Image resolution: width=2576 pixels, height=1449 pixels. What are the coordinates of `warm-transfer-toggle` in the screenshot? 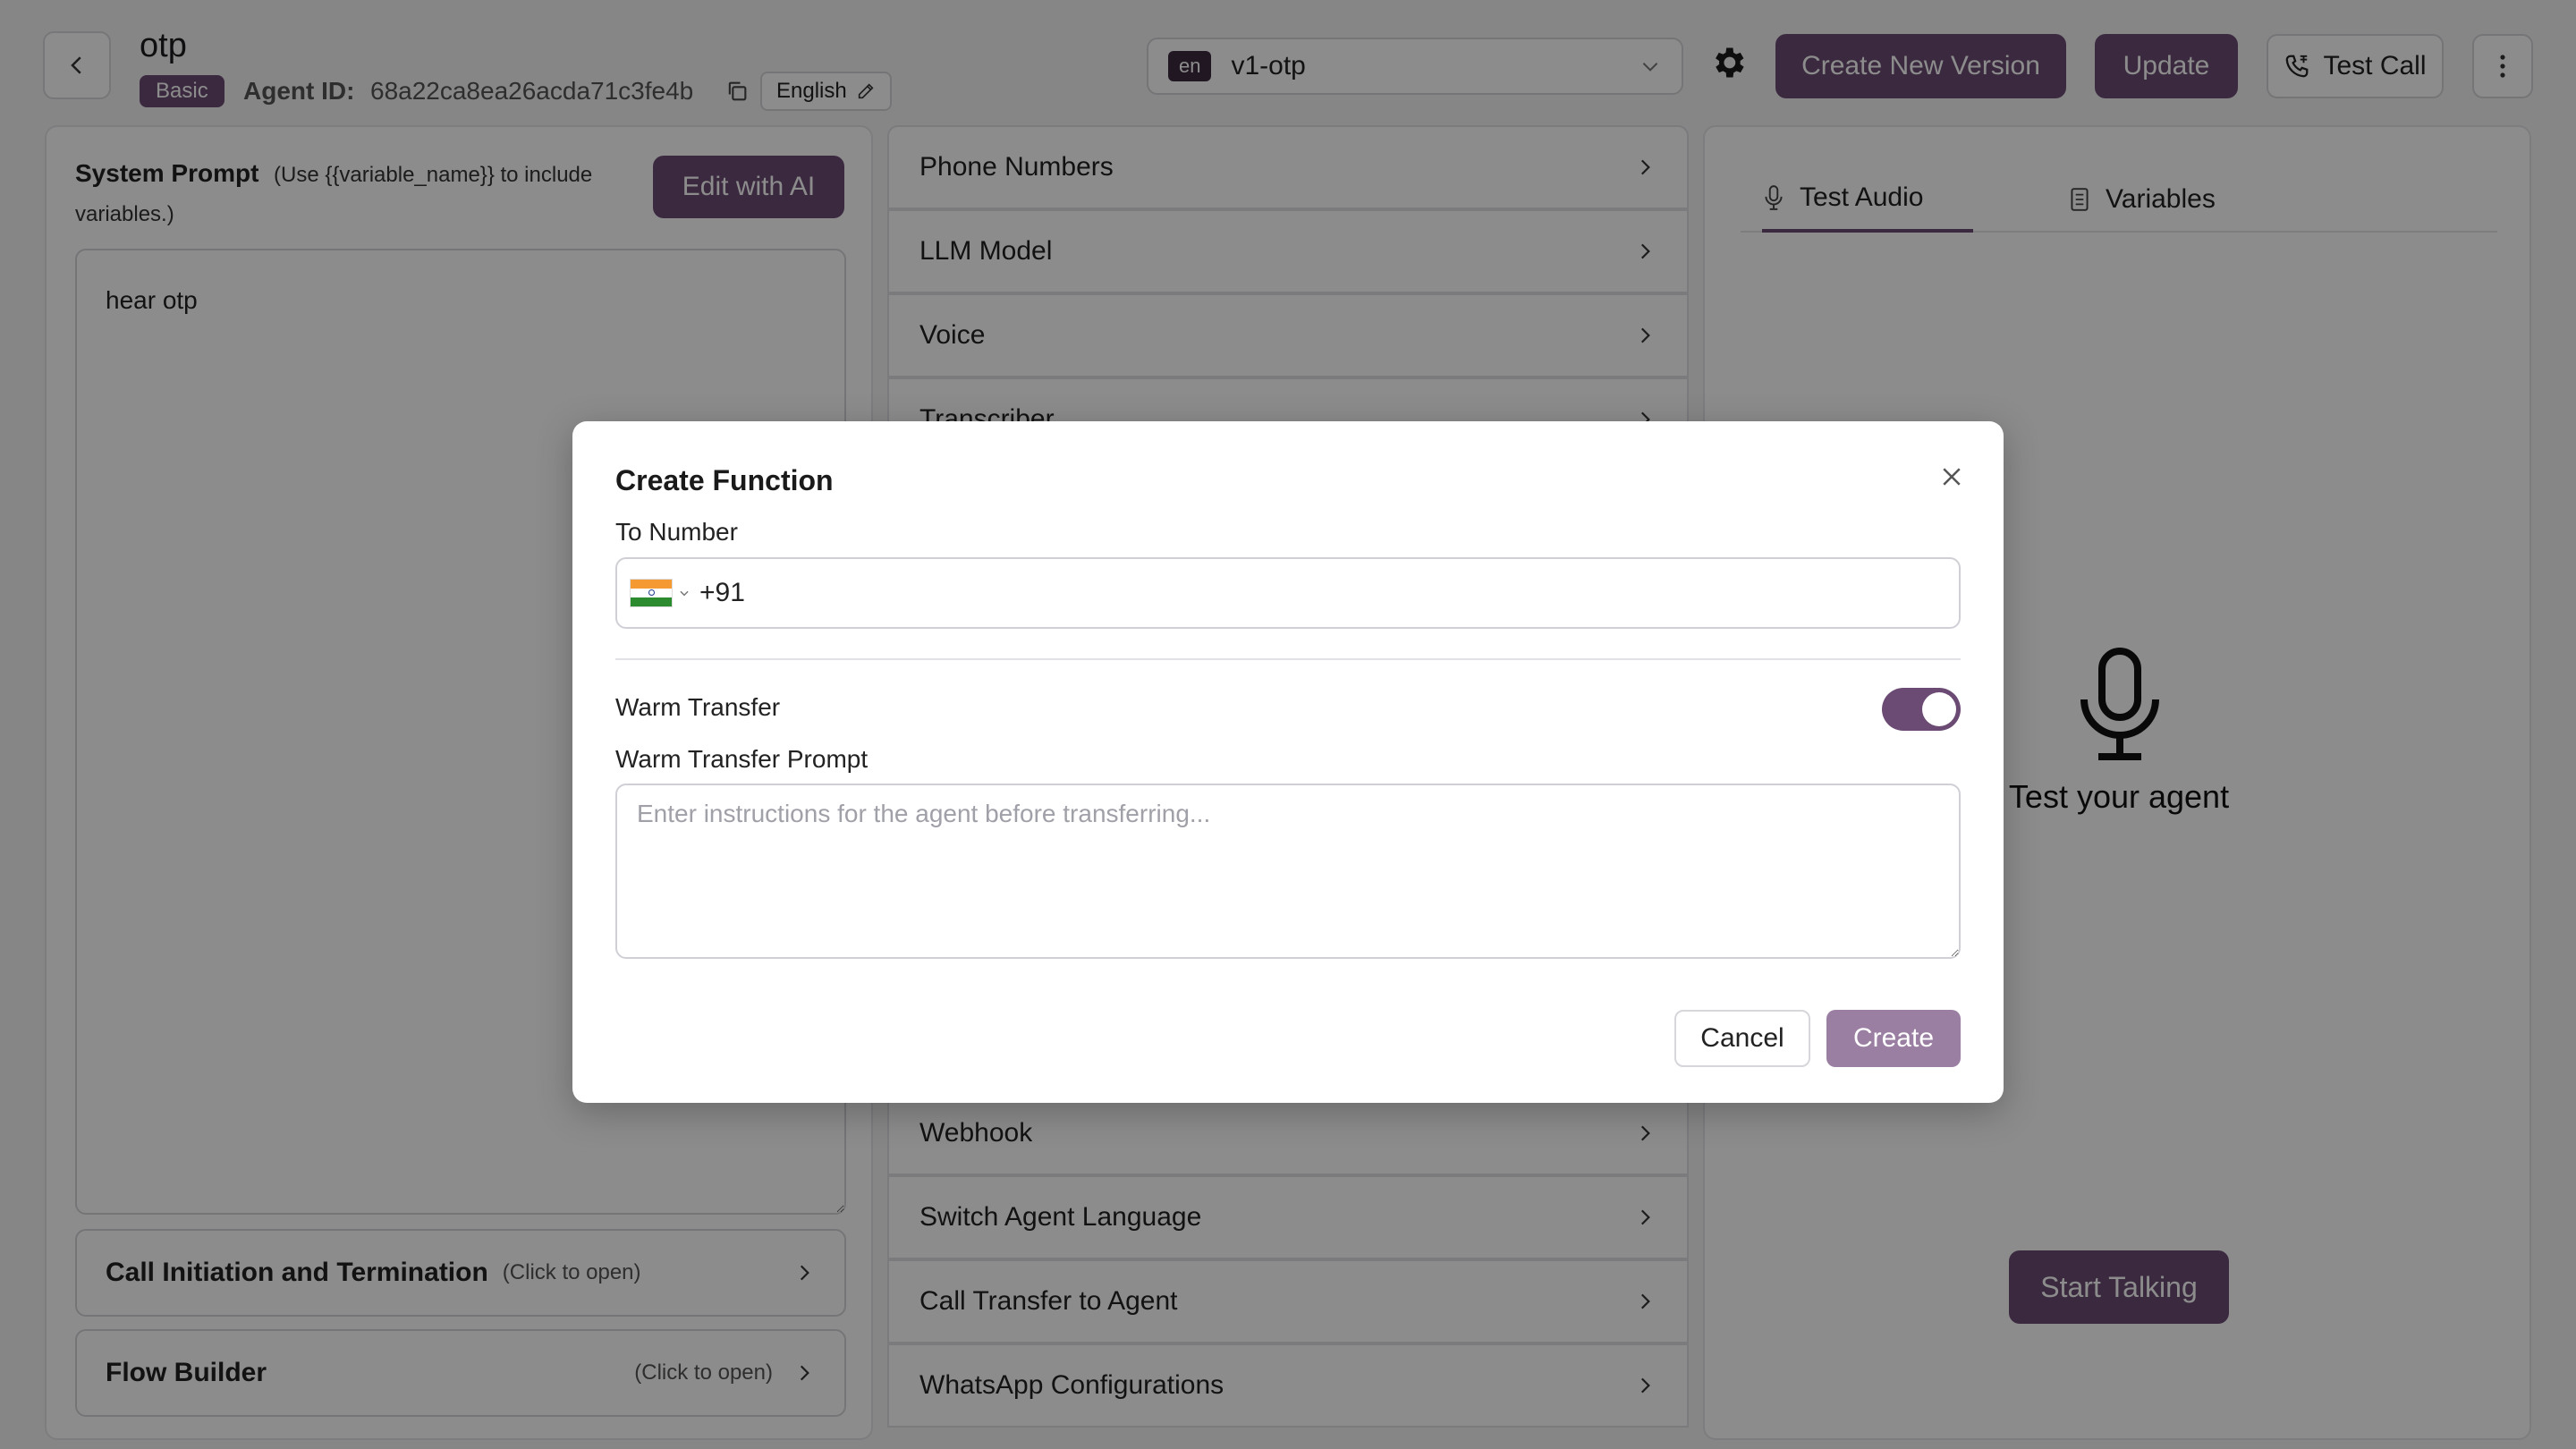 It's located at (1921, 709).